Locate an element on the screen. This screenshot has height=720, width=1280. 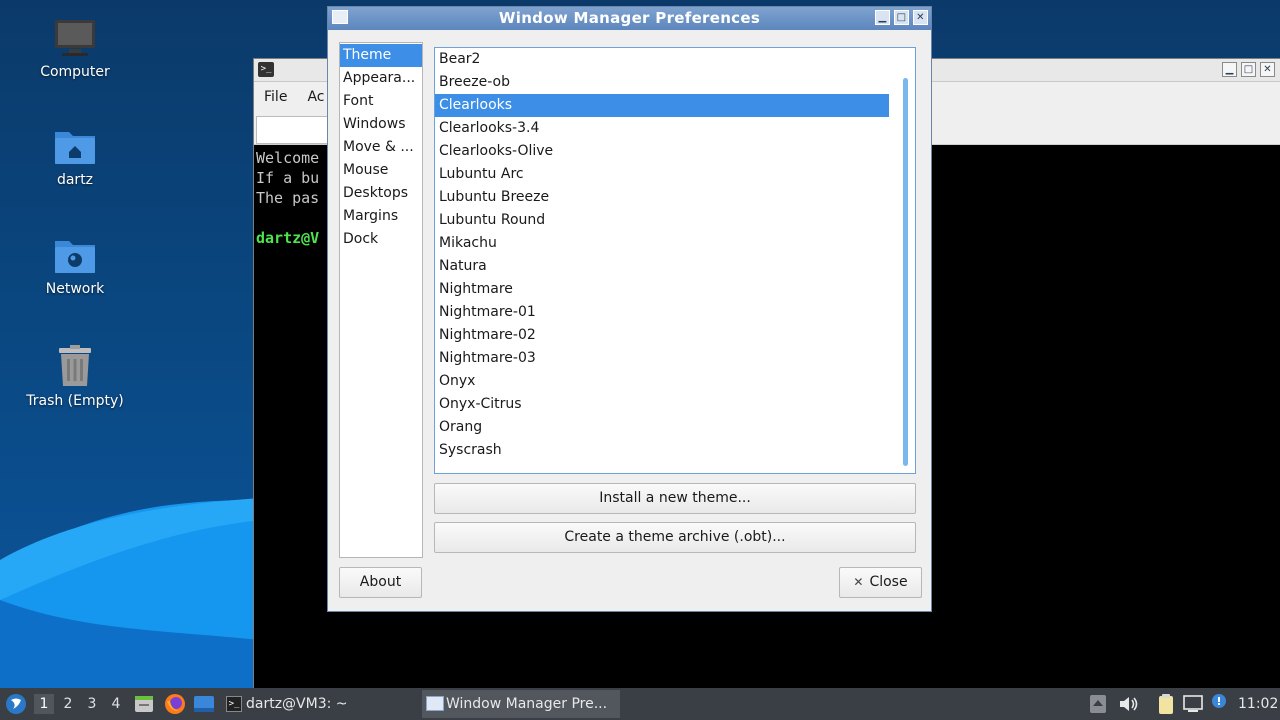
desktop-icon-network: Network is located at coordinates (75, 267).